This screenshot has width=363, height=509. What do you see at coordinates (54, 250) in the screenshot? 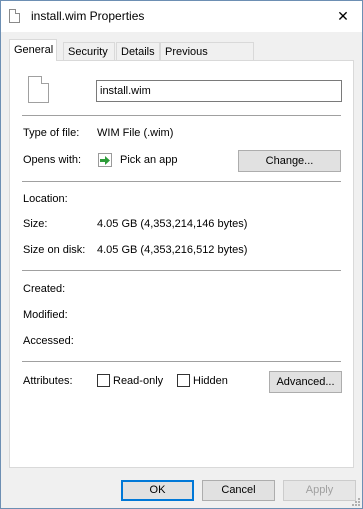
I see `size-on-disk-label: Size on disk:` at bounding box center [54, 250].